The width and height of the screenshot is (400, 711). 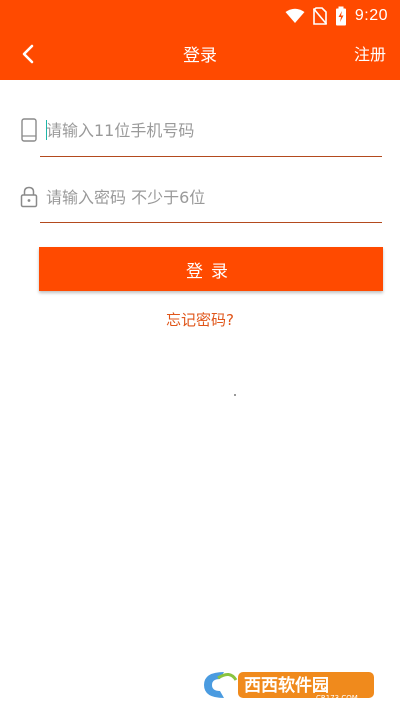 I want to click on phone-underline, so click(x=211, y=156).